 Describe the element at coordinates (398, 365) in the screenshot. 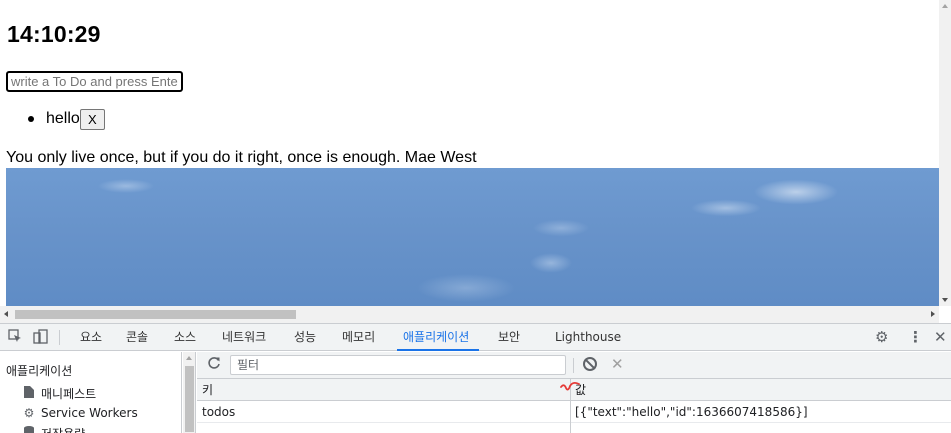

I see `filter-input` at that location.